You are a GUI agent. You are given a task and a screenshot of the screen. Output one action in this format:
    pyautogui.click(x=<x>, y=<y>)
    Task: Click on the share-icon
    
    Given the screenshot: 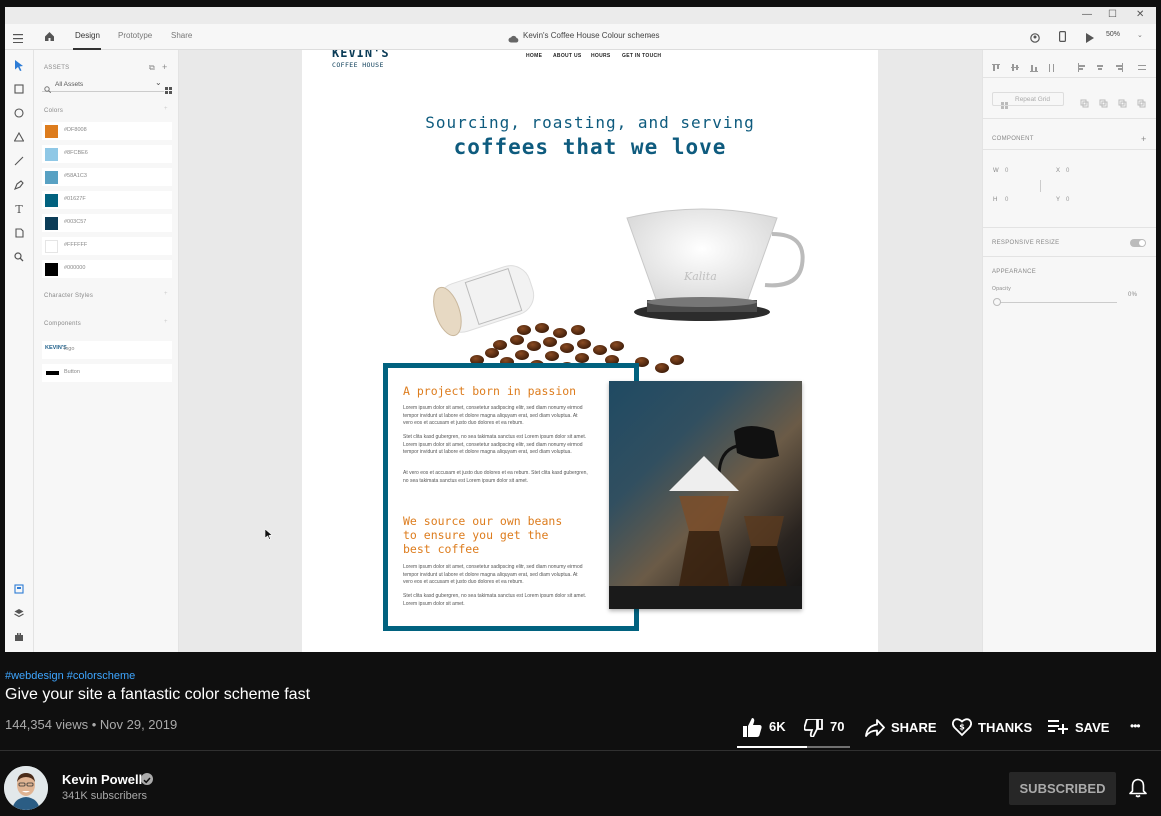 What is the action you would take?
    pyautogui.click(x=875, y=730)
    